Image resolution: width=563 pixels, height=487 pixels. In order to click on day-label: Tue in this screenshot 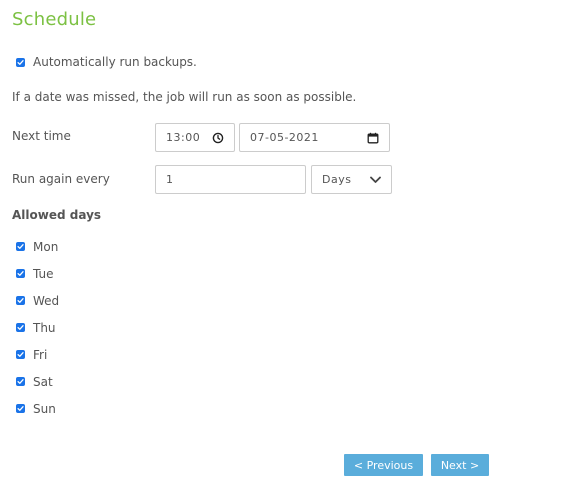, I will do `click(43, 273)`.